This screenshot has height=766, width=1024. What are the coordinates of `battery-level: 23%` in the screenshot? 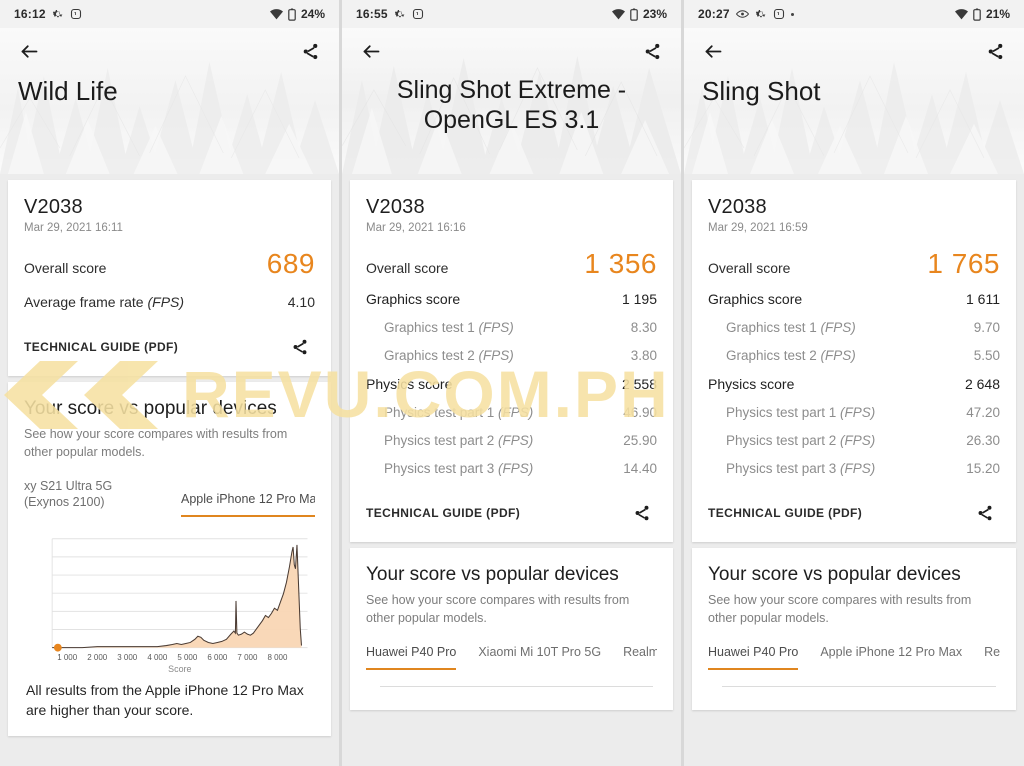 It's located at (654, 14).